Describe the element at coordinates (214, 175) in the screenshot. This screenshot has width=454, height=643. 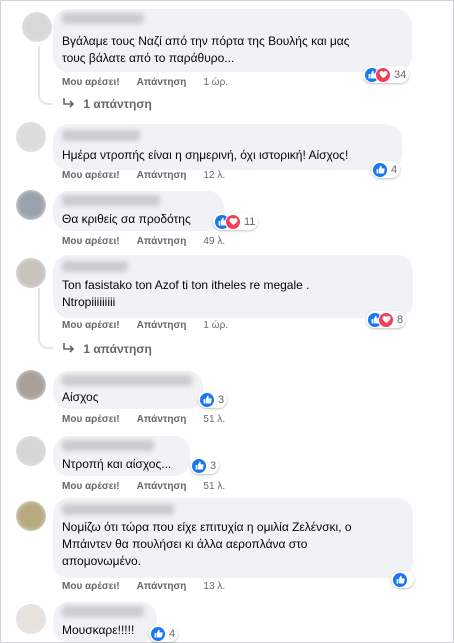
I see `comment-timestamp: 12 λ.` at that location.